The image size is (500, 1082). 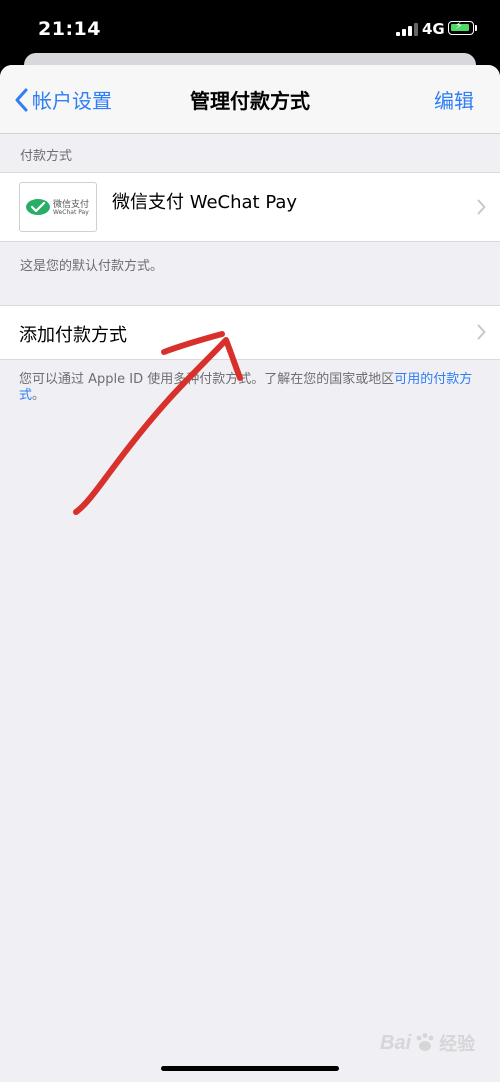 I want to click on default-payment-note: 这是您的默认付款方式。, so click(x=92, y=266).